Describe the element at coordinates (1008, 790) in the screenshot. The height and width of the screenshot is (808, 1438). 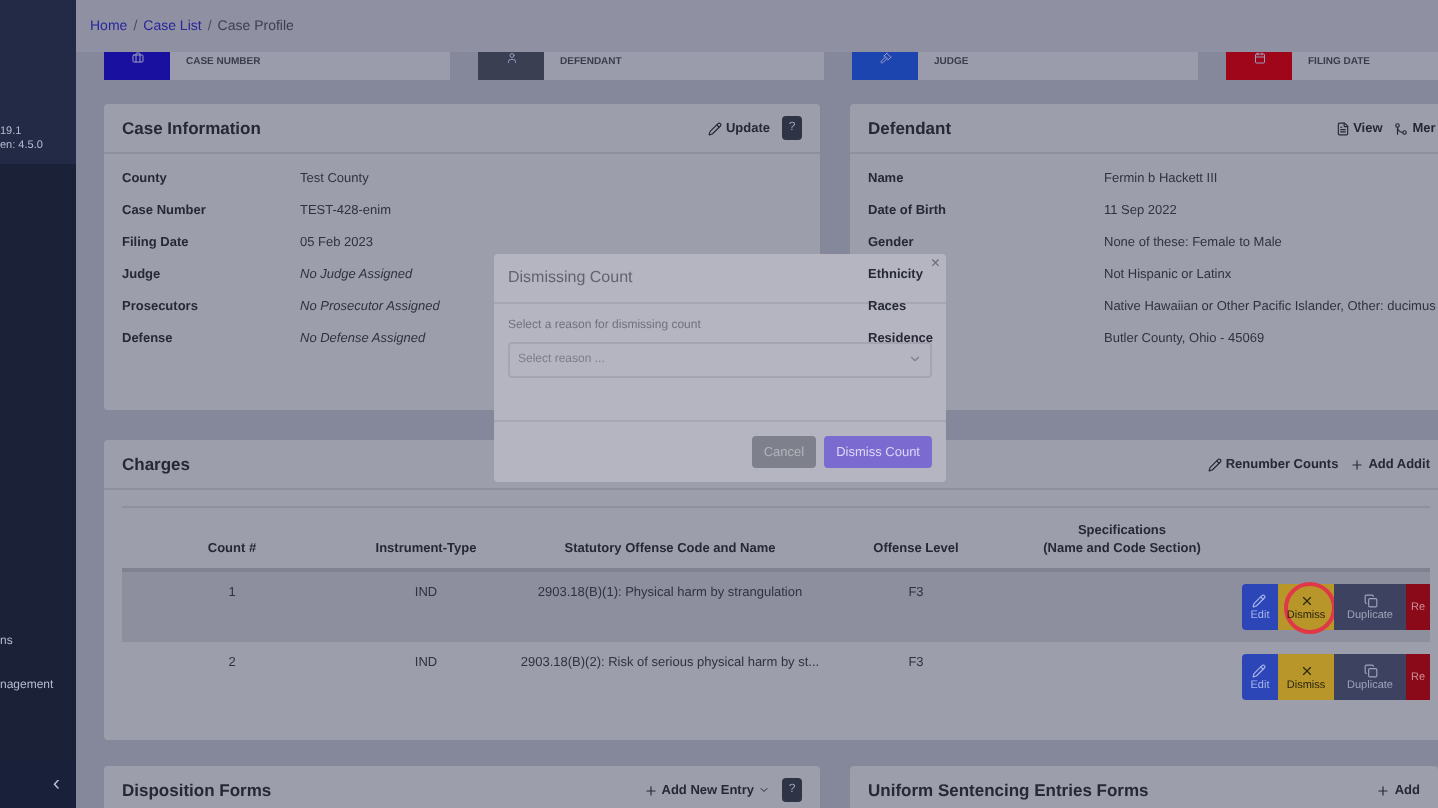
I see `panel-title: Uniform Sentencing Entries Forms` at that location.